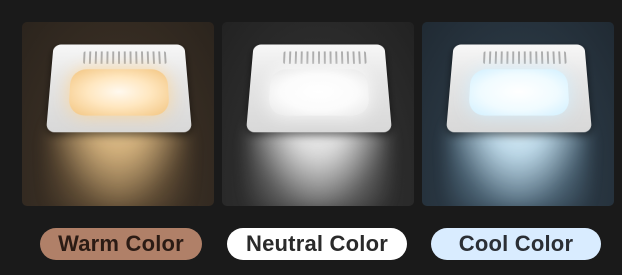 Image resolution: width=622 pixels, height=275 pixels. I want to click on label-warm-color: Warm Color, so click(121, 244).